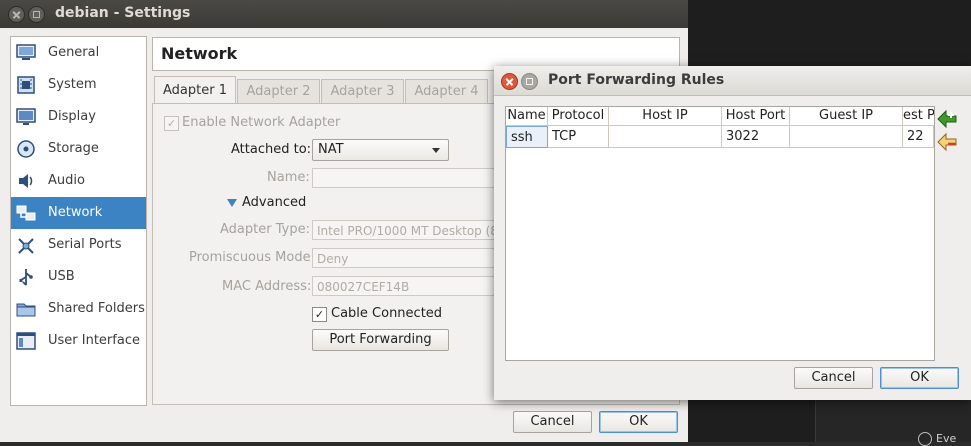 This screenshot has height=446, width=971. I want to click on tab-adapter-1: Adapter 1, so click(195, 90).